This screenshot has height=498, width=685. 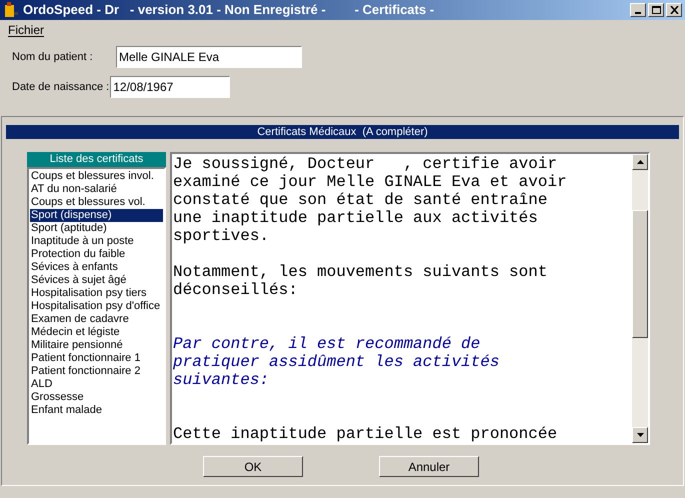 What do you see at coordinates (640, 274) in the screenshot?
I see `scroll-thumb` at bounding box center [640, 274].